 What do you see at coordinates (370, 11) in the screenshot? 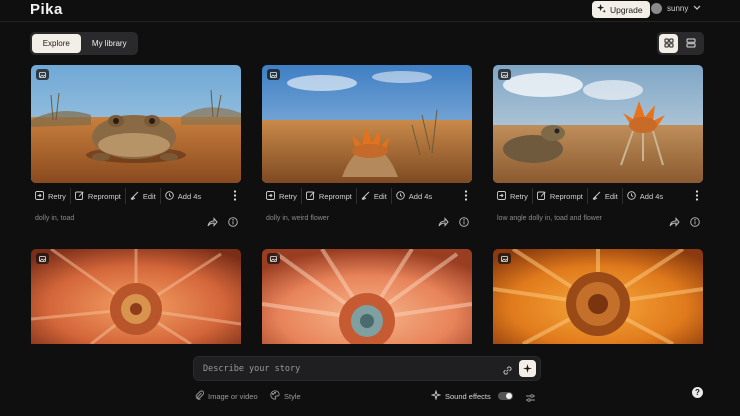
I see `top-bar: Pika Upgrade sunny` at bounding box center [370, 11].